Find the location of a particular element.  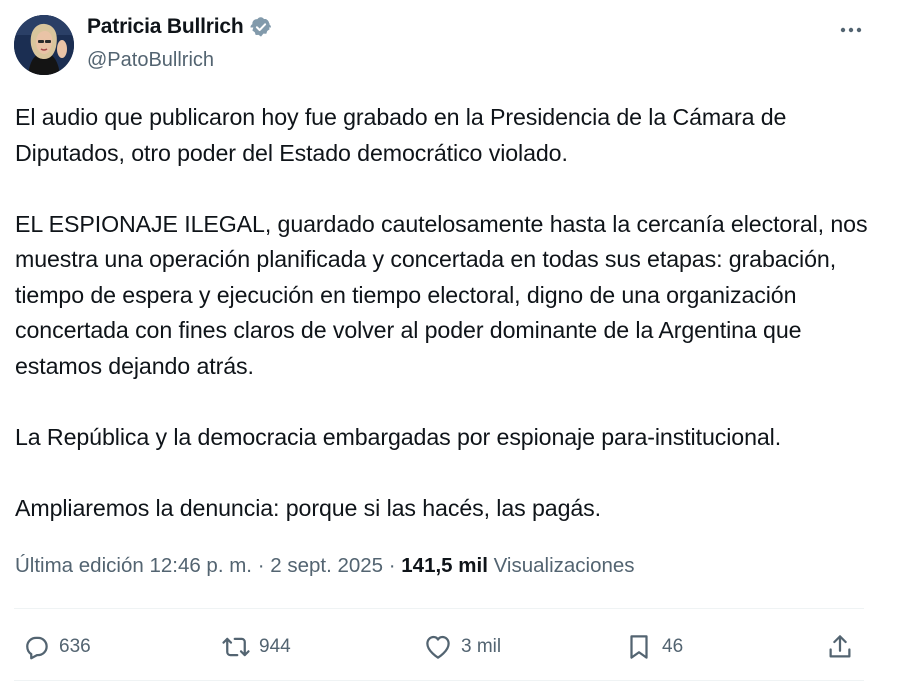

author-handle: @PatoBullrich is located at coordinates (150, 60).